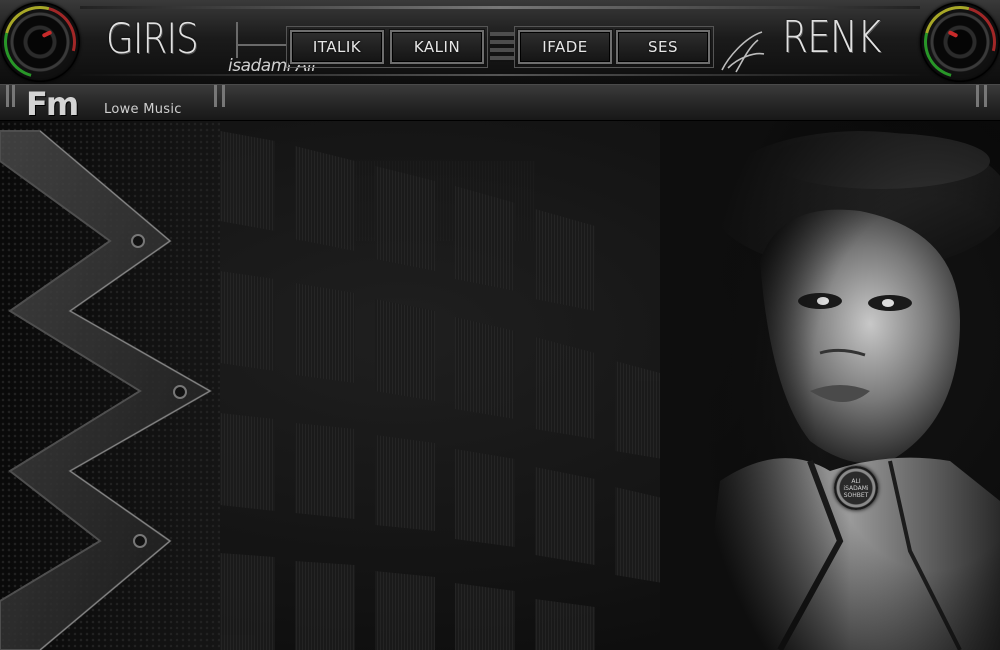  Describe the element at coordinates (337, 47) in the screenshot. I see `italik-button: ITALIK` at that location.